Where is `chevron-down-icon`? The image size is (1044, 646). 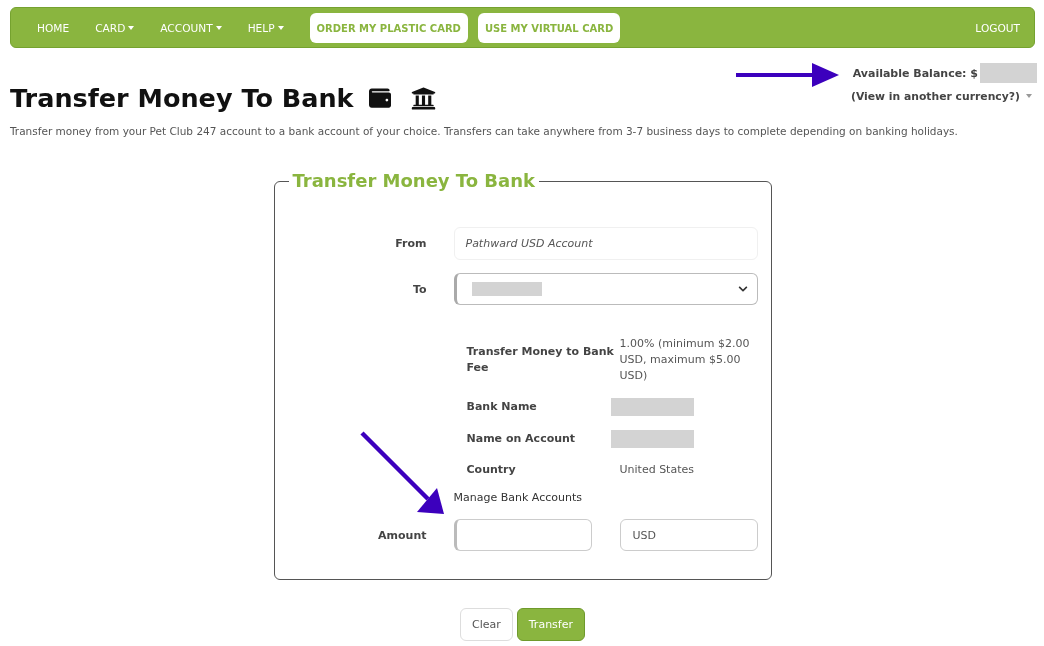
chevron-down-icon is located at coordinates (742, 289).